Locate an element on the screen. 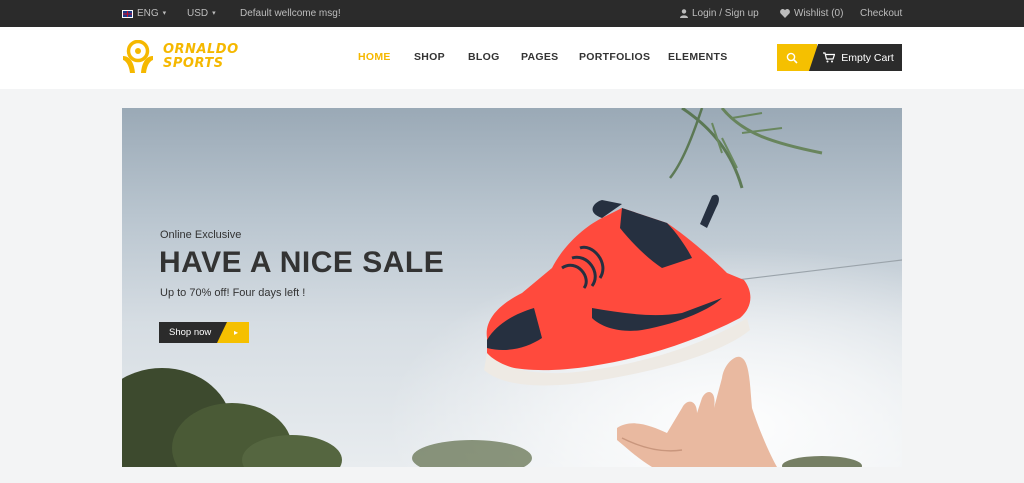 The width and height of the screenshot is (1024, 483). user-icon is located at coordinates (684, 13).